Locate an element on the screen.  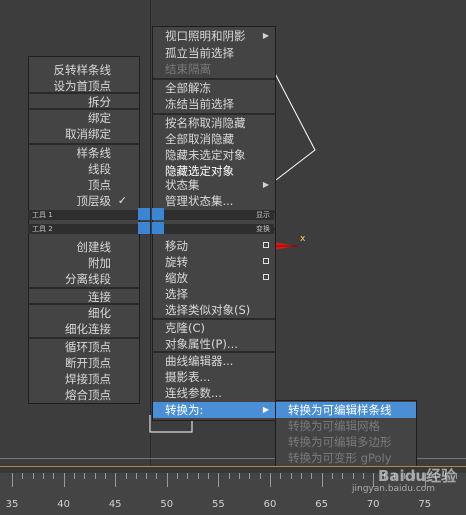
left-menu-group8-item-0: 循环顶点 is located at coordinates (84, 347).